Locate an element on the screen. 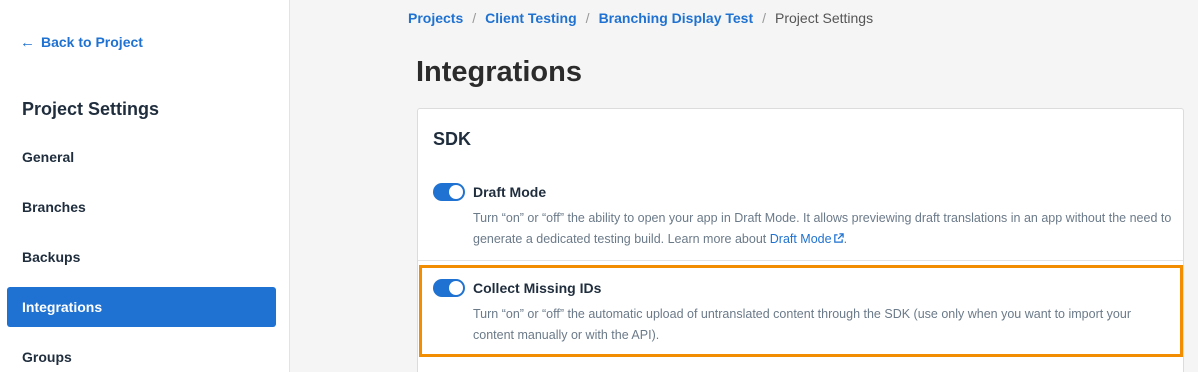 The width and height of the screenshot is (1198, 372). sidebar-item-label: Backups is located at coordinates (51, 257).